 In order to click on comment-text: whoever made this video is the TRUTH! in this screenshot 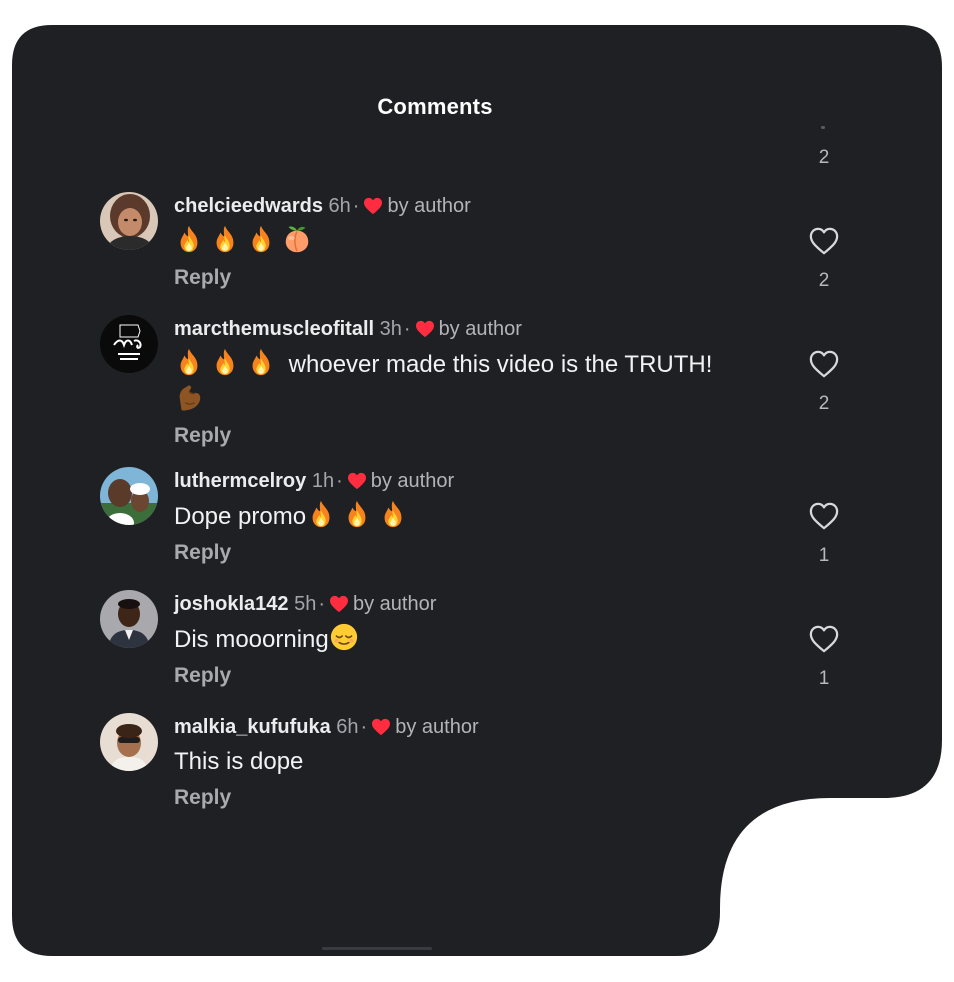, I will do `click(479, 382)`.